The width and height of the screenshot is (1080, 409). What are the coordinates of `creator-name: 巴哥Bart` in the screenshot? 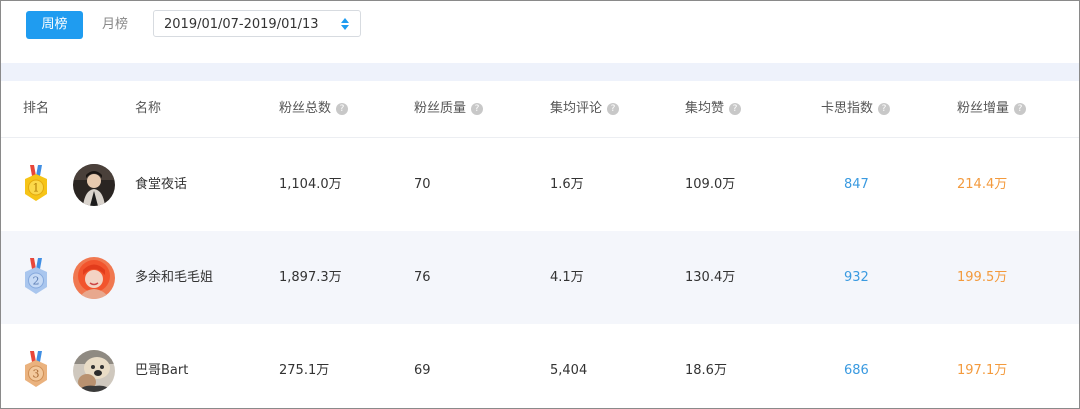 It's located at (161, 366).